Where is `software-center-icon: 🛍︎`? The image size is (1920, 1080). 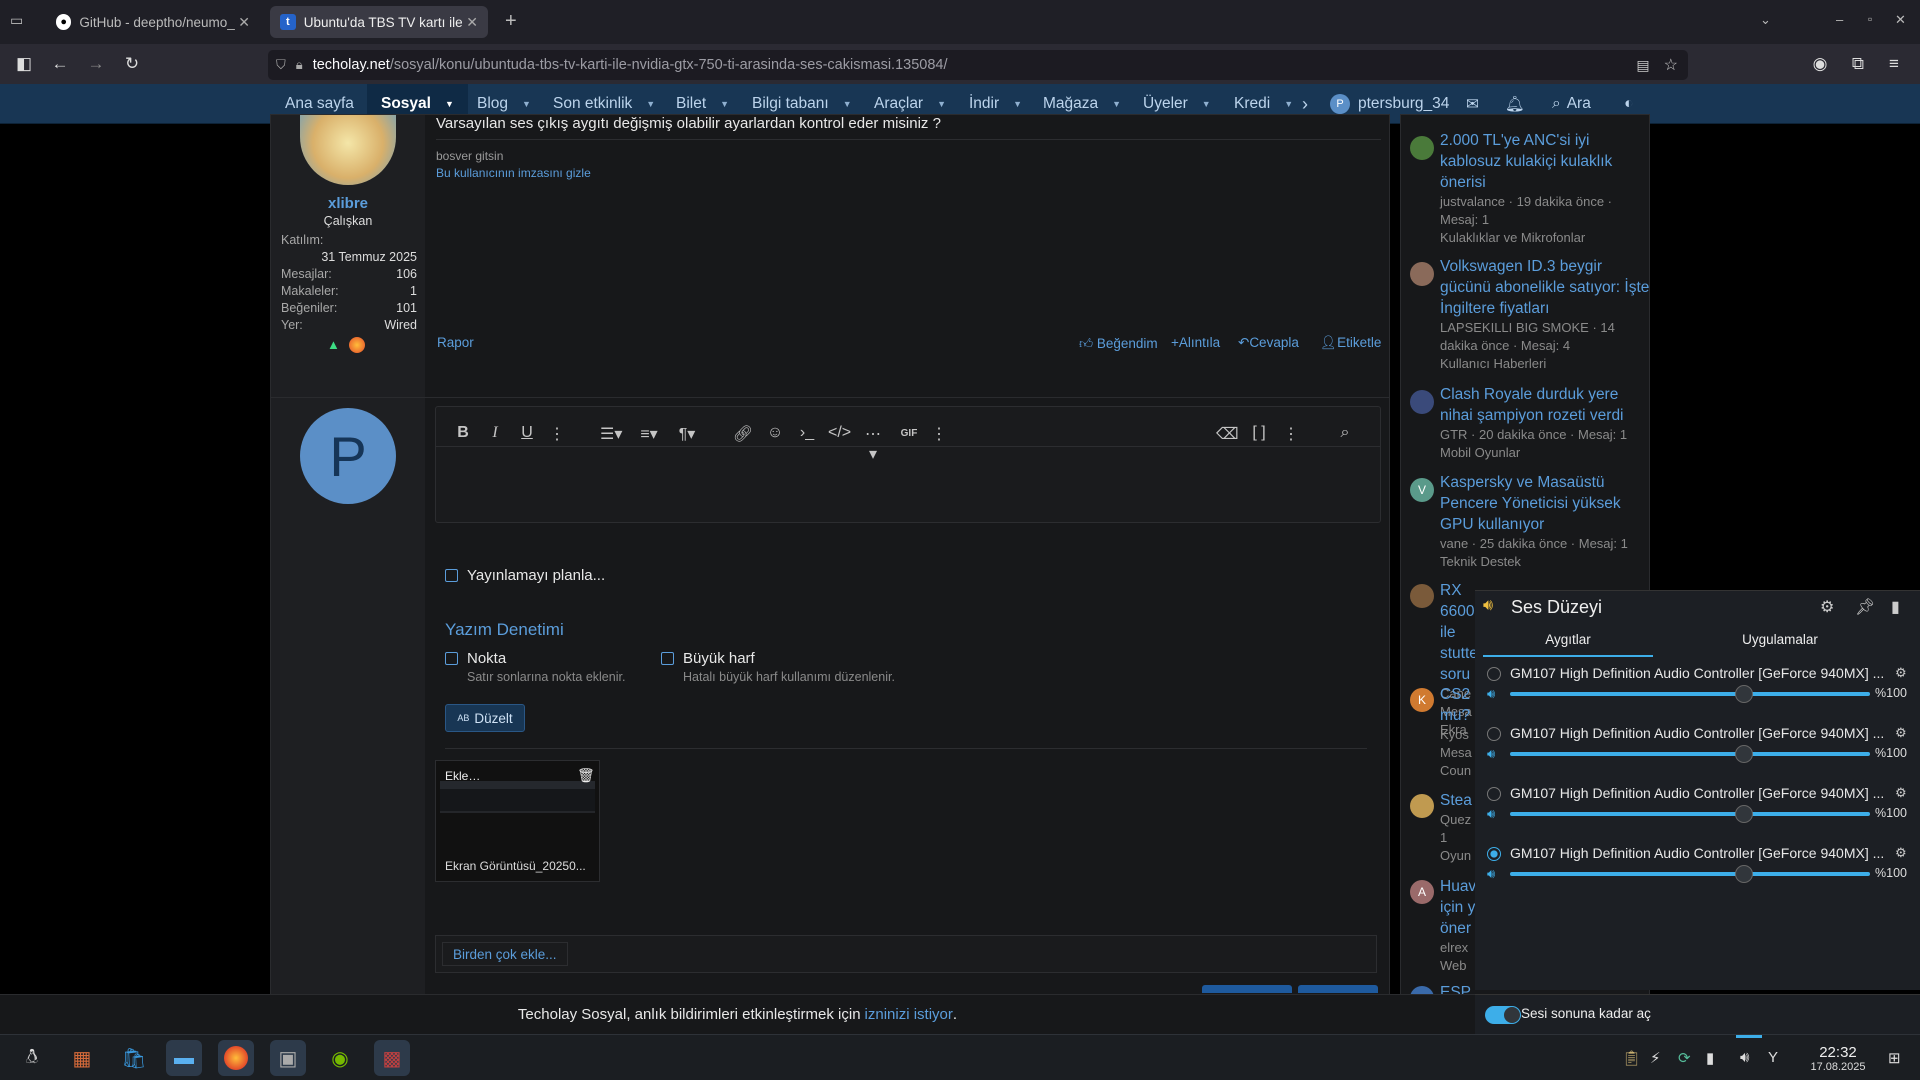
software-center-icon: 🛍︎ is located at coordinates (134, 1058).